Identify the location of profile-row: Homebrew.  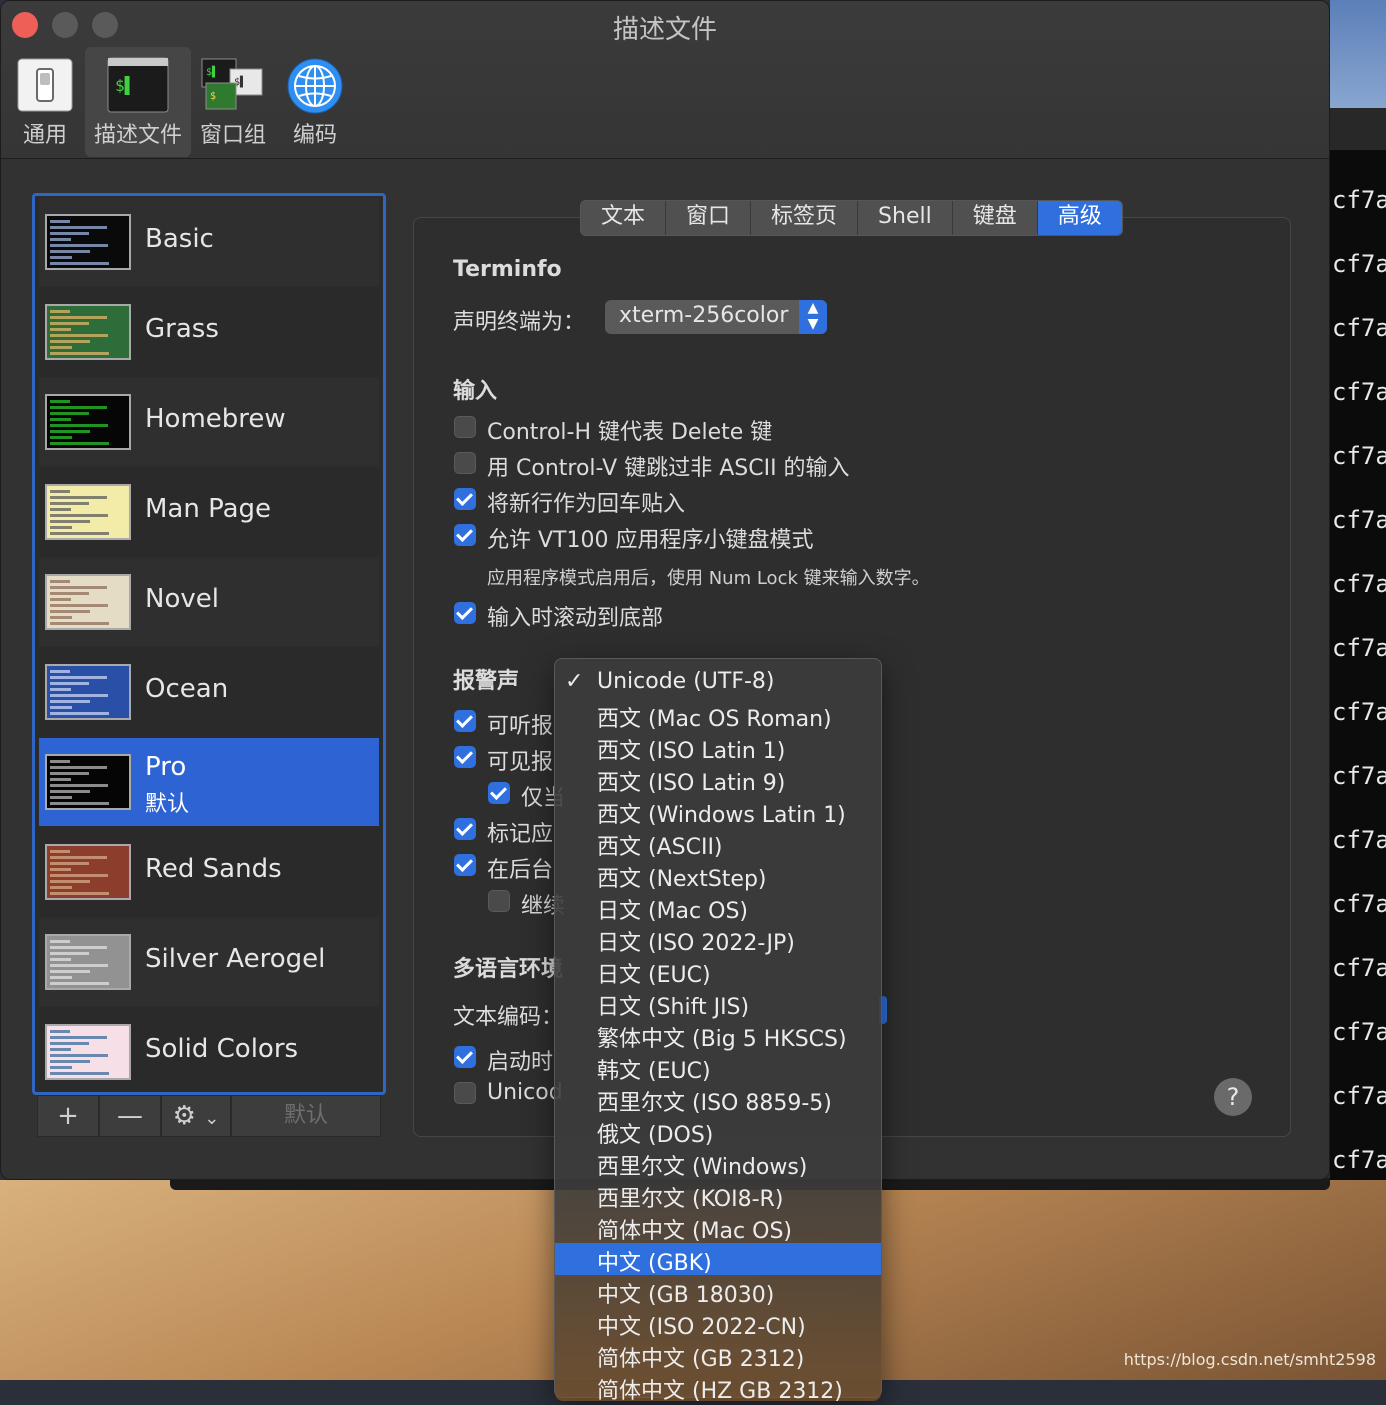
(209, 422).